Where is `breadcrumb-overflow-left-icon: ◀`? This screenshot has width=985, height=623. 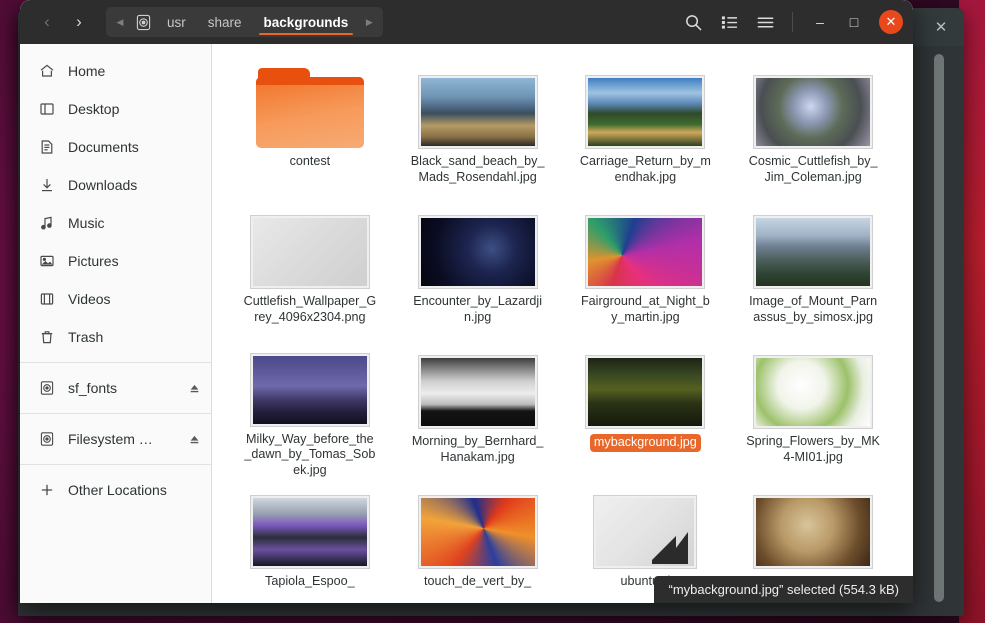 breadcrumb-overflow-left-icon: ◀ is located at coordinates (120, 22).